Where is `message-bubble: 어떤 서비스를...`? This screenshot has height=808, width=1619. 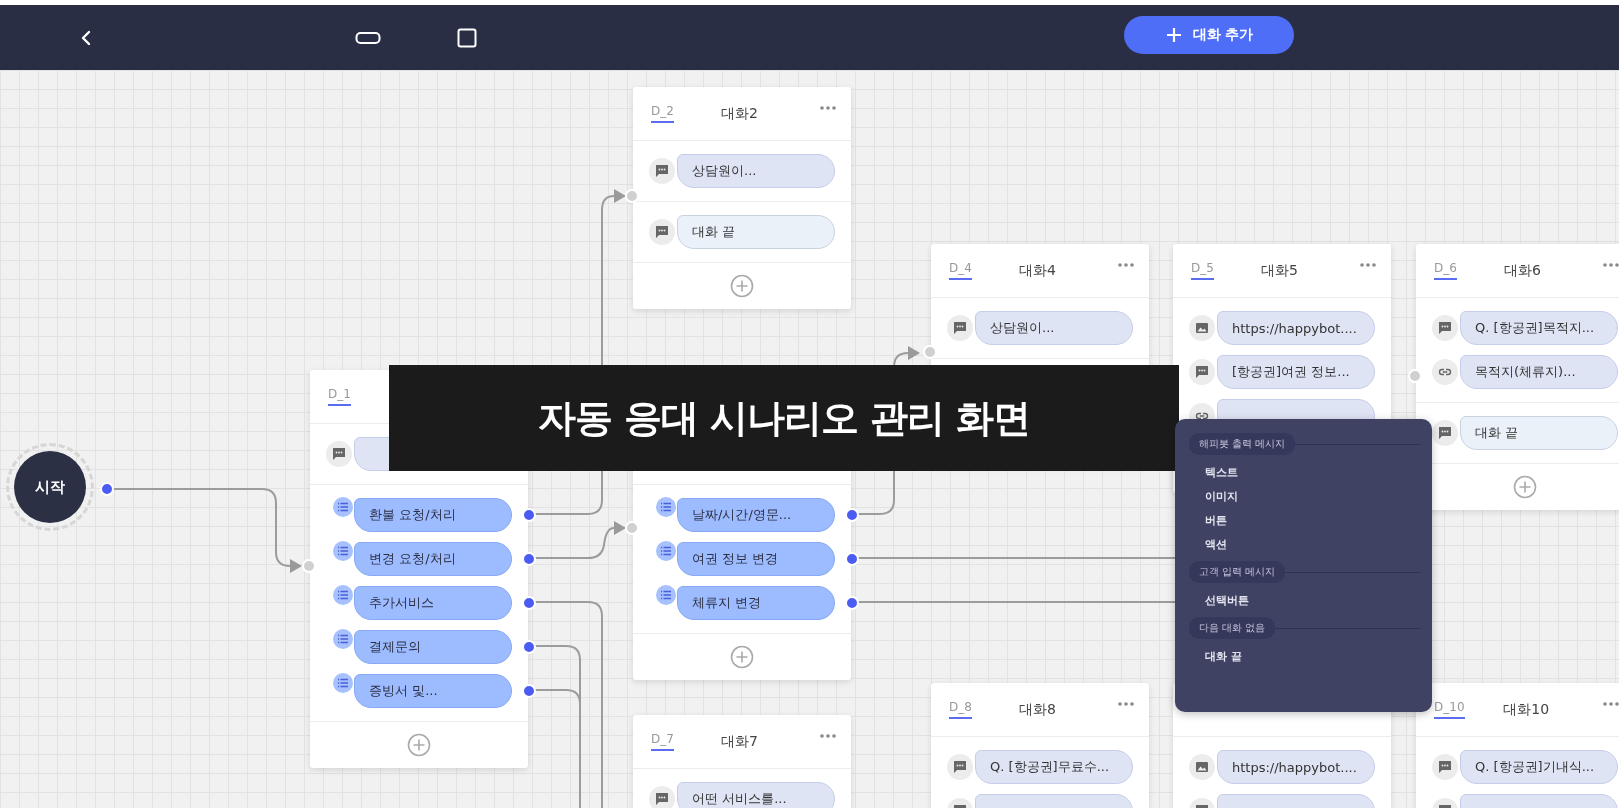
message-bubble: 어떤 서비스를... is located at coordinates (756, 795).